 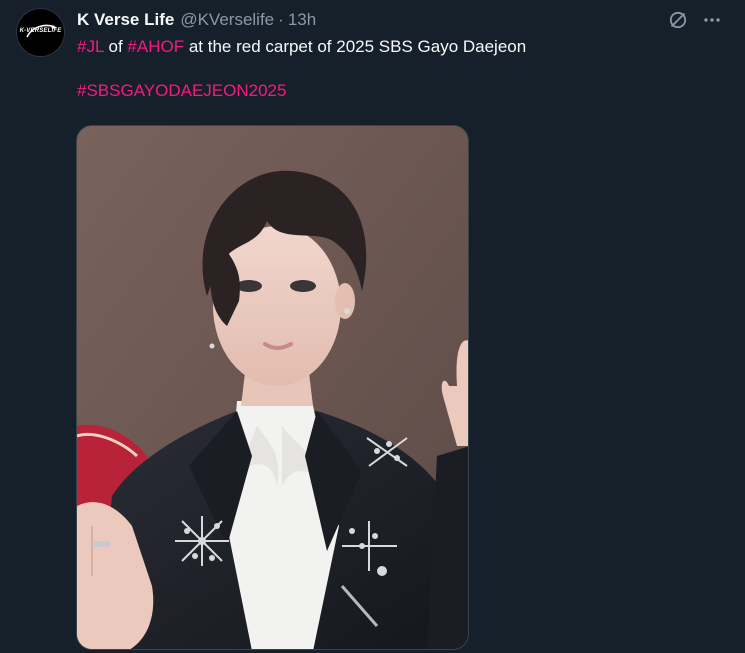 What do you see at coordinates (227, 20) in the screenshot?
I see `user-handle: @KVerselife` at bounding box center [227, 20].